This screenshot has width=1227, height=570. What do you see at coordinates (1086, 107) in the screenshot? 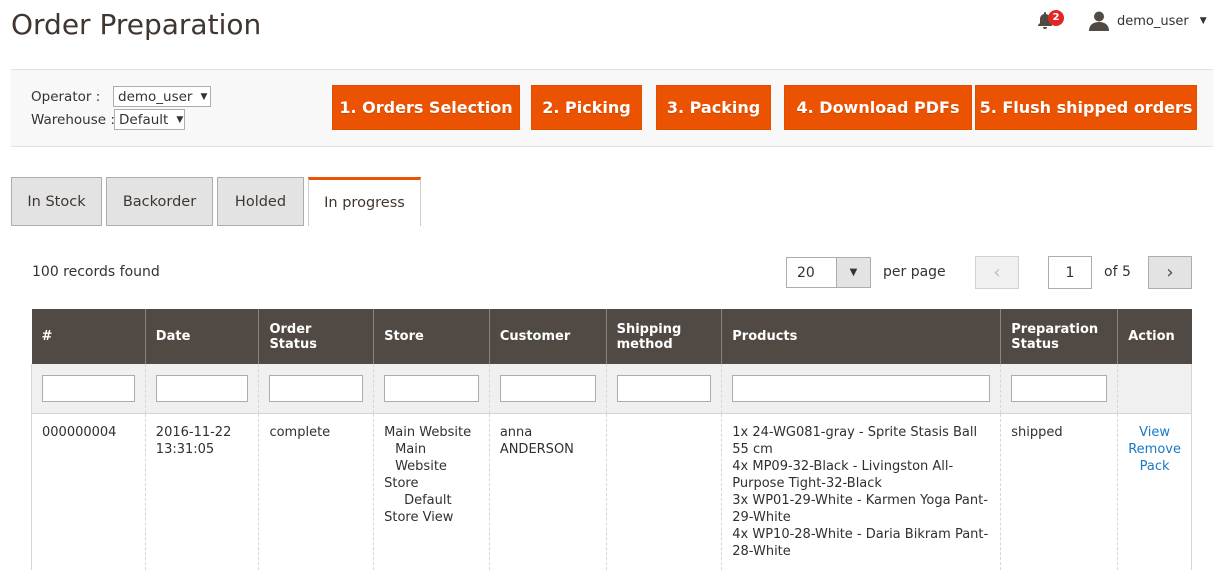
I see `flush-shipped-orders-button: 5. Flush shipped orders` at bounding box center [1086, 107].